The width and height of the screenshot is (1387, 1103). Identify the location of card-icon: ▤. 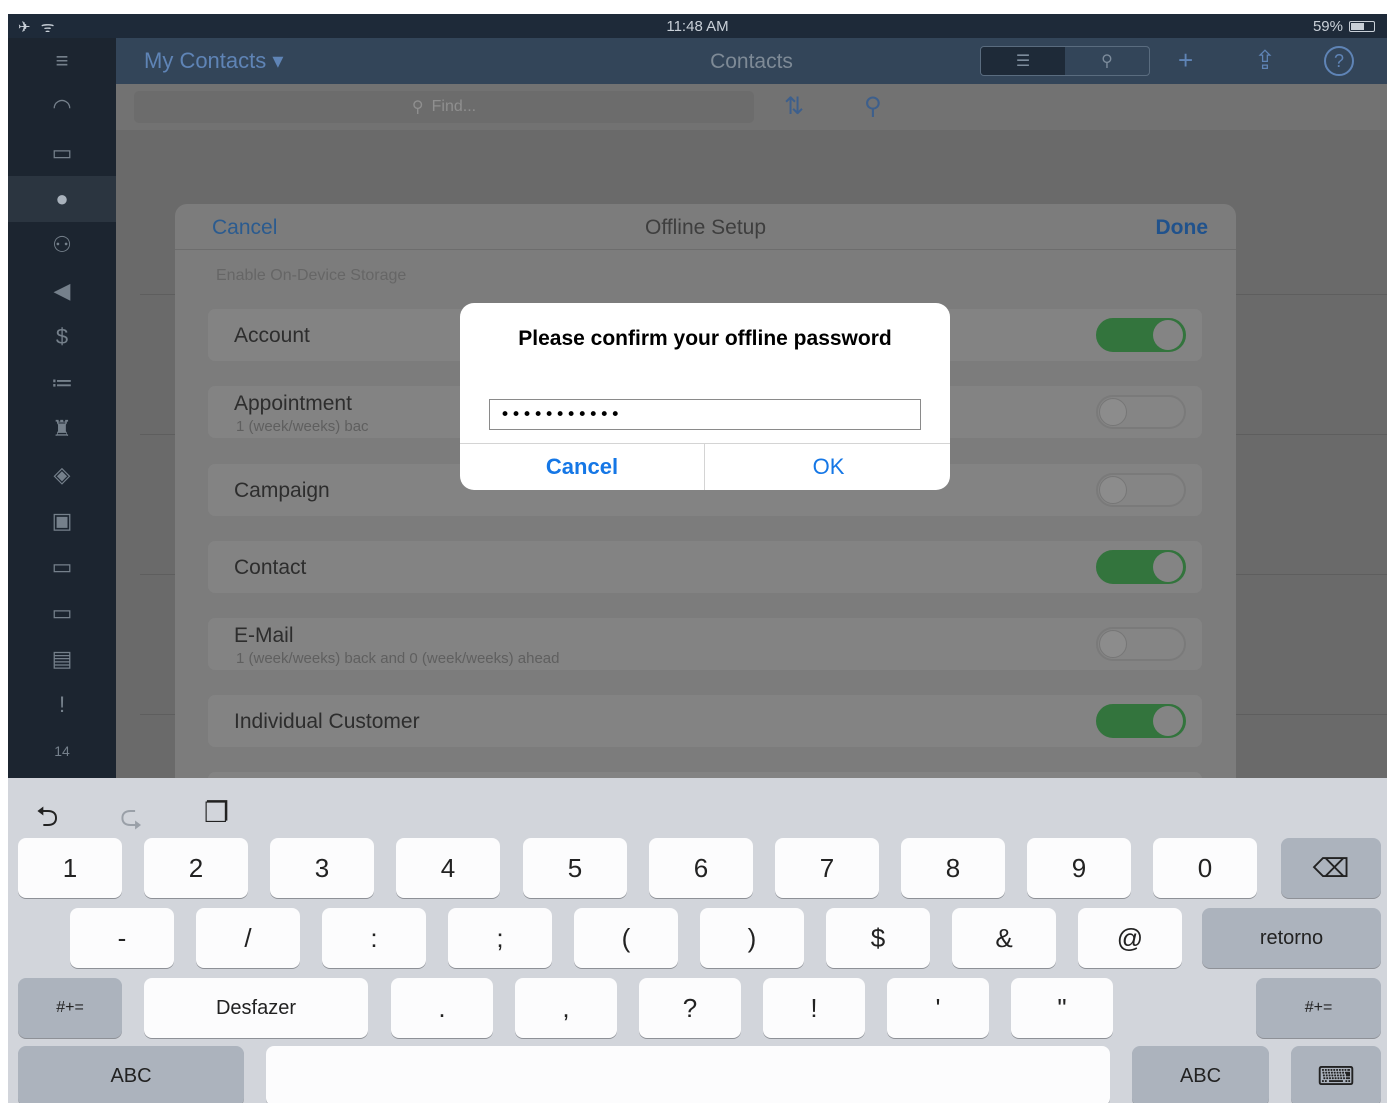
(62, 659).